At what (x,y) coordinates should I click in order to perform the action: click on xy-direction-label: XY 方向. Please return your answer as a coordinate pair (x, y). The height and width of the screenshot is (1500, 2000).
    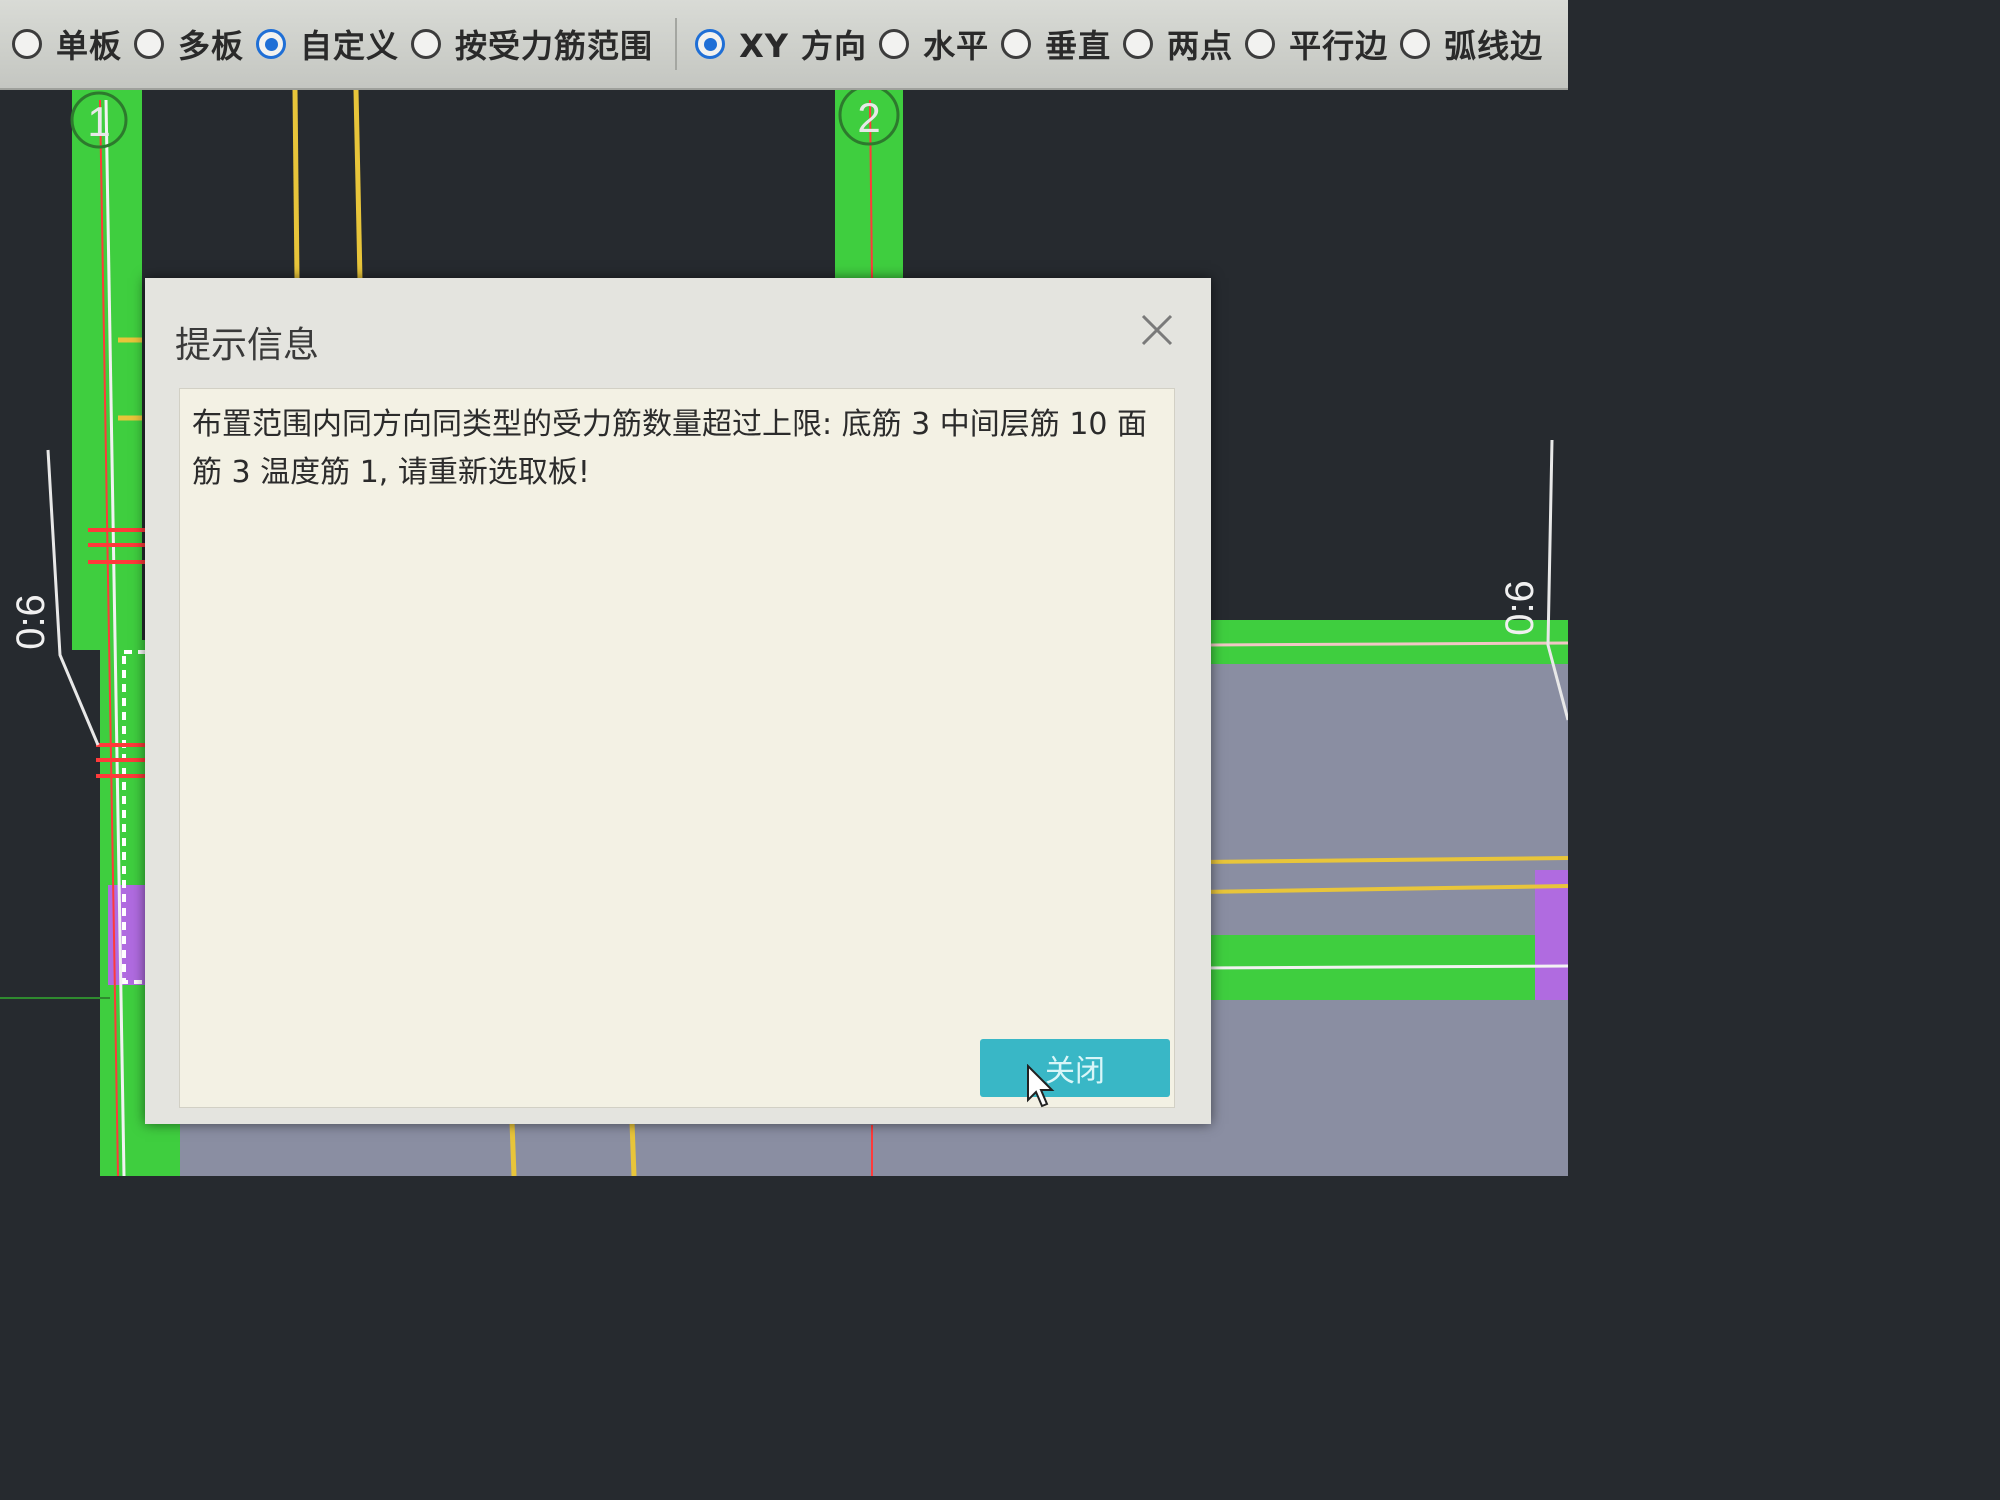
    Looking at the image, I should click on (803, 46).